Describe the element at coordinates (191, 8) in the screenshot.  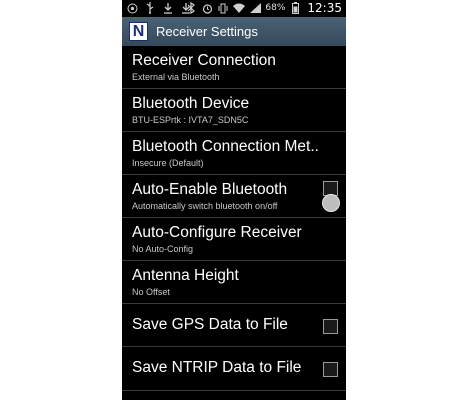
I see `bluetooth-icon` at that location.